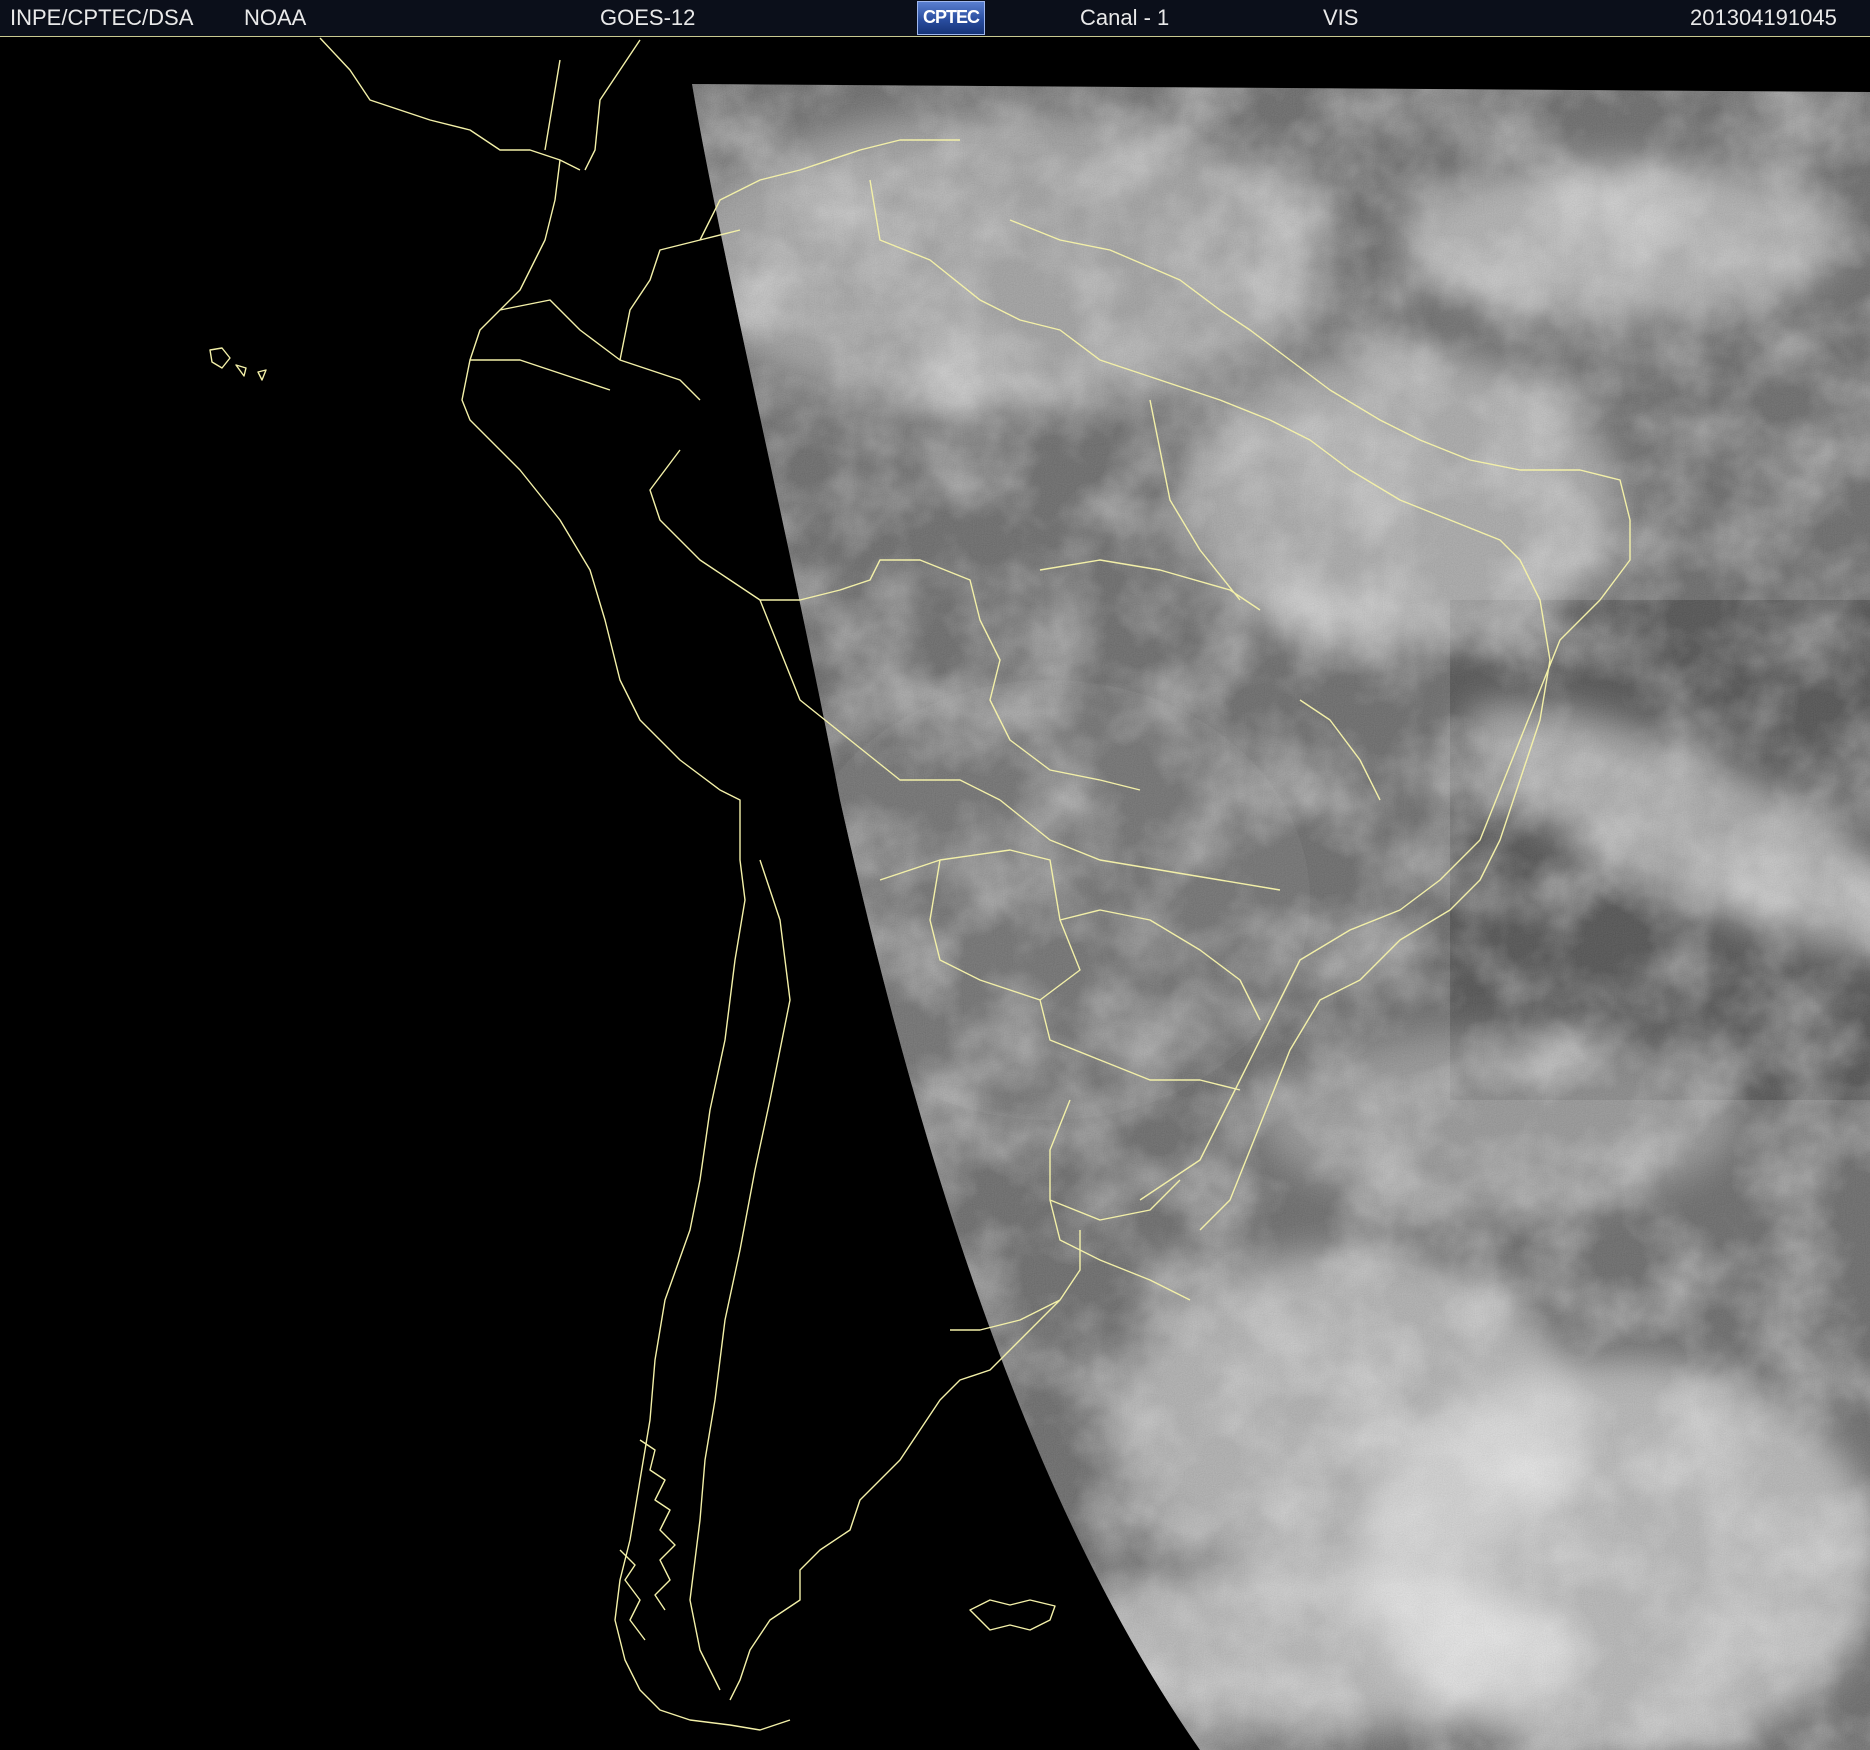 This screenshot has height=1750, width=1870. I want to click on source-label: INPE/CPTEC/DSA, so click(102, 17).